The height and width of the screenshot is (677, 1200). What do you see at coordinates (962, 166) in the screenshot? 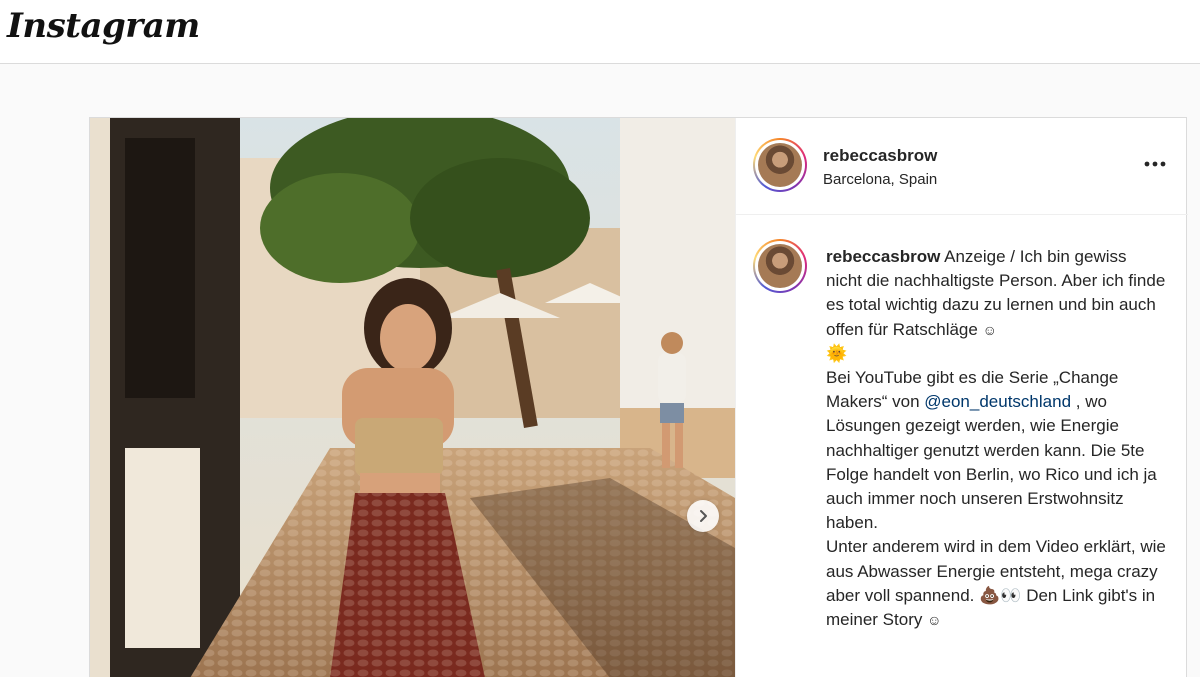
I see `post-header: rebeccasbrow Barcelona, Spain` at bounding box center [962, 166].